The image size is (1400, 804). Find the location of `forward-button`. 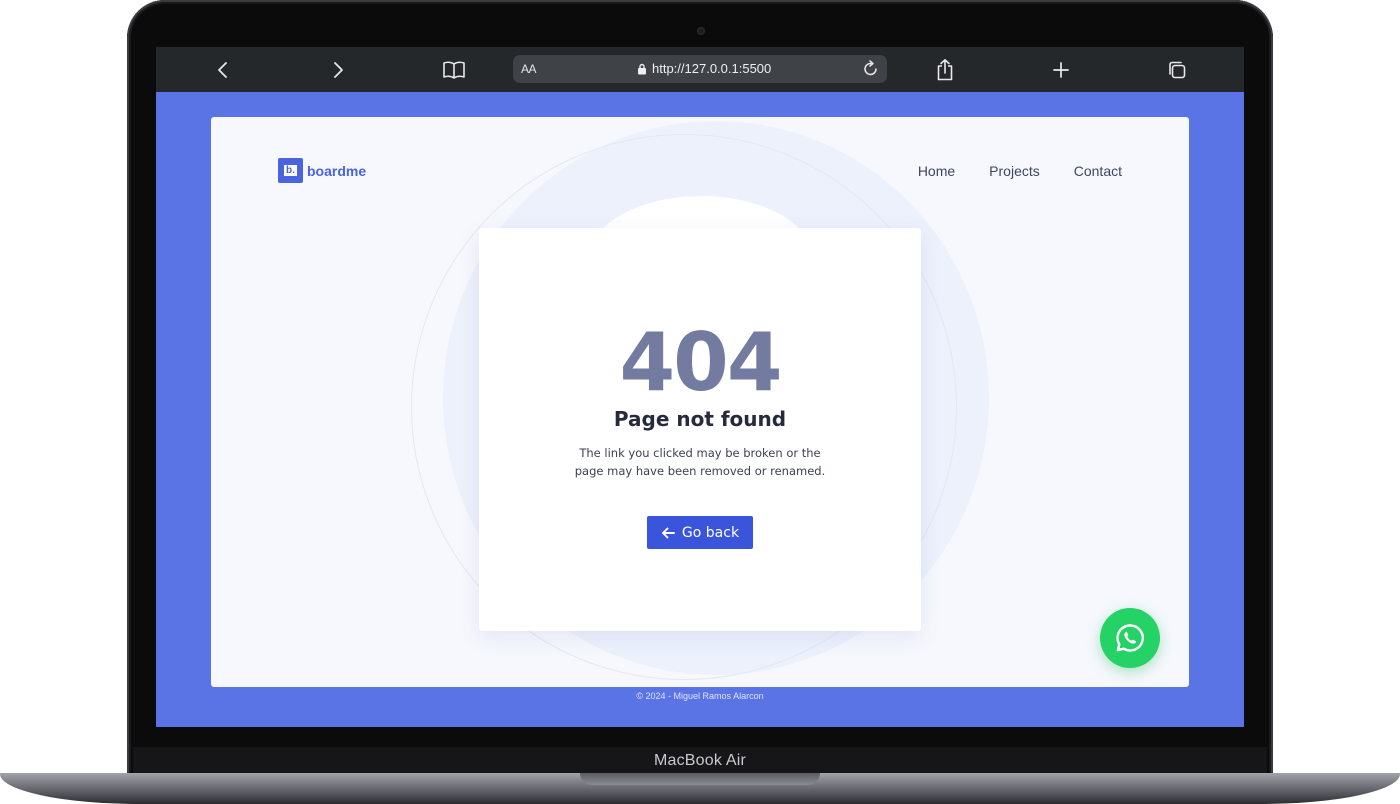

forward-button is located at coordinates (338, 70).